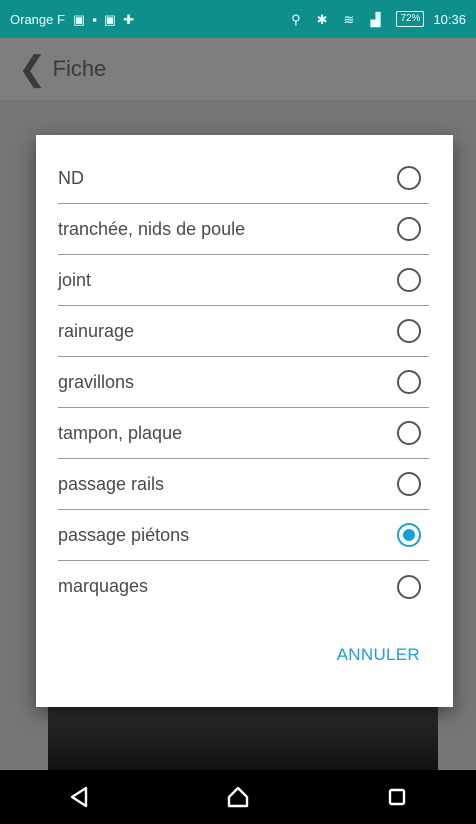 Image resolution: width=476 pixels, height=824 pixels. I want to click on android-icon: ✚, so click(129, 19).